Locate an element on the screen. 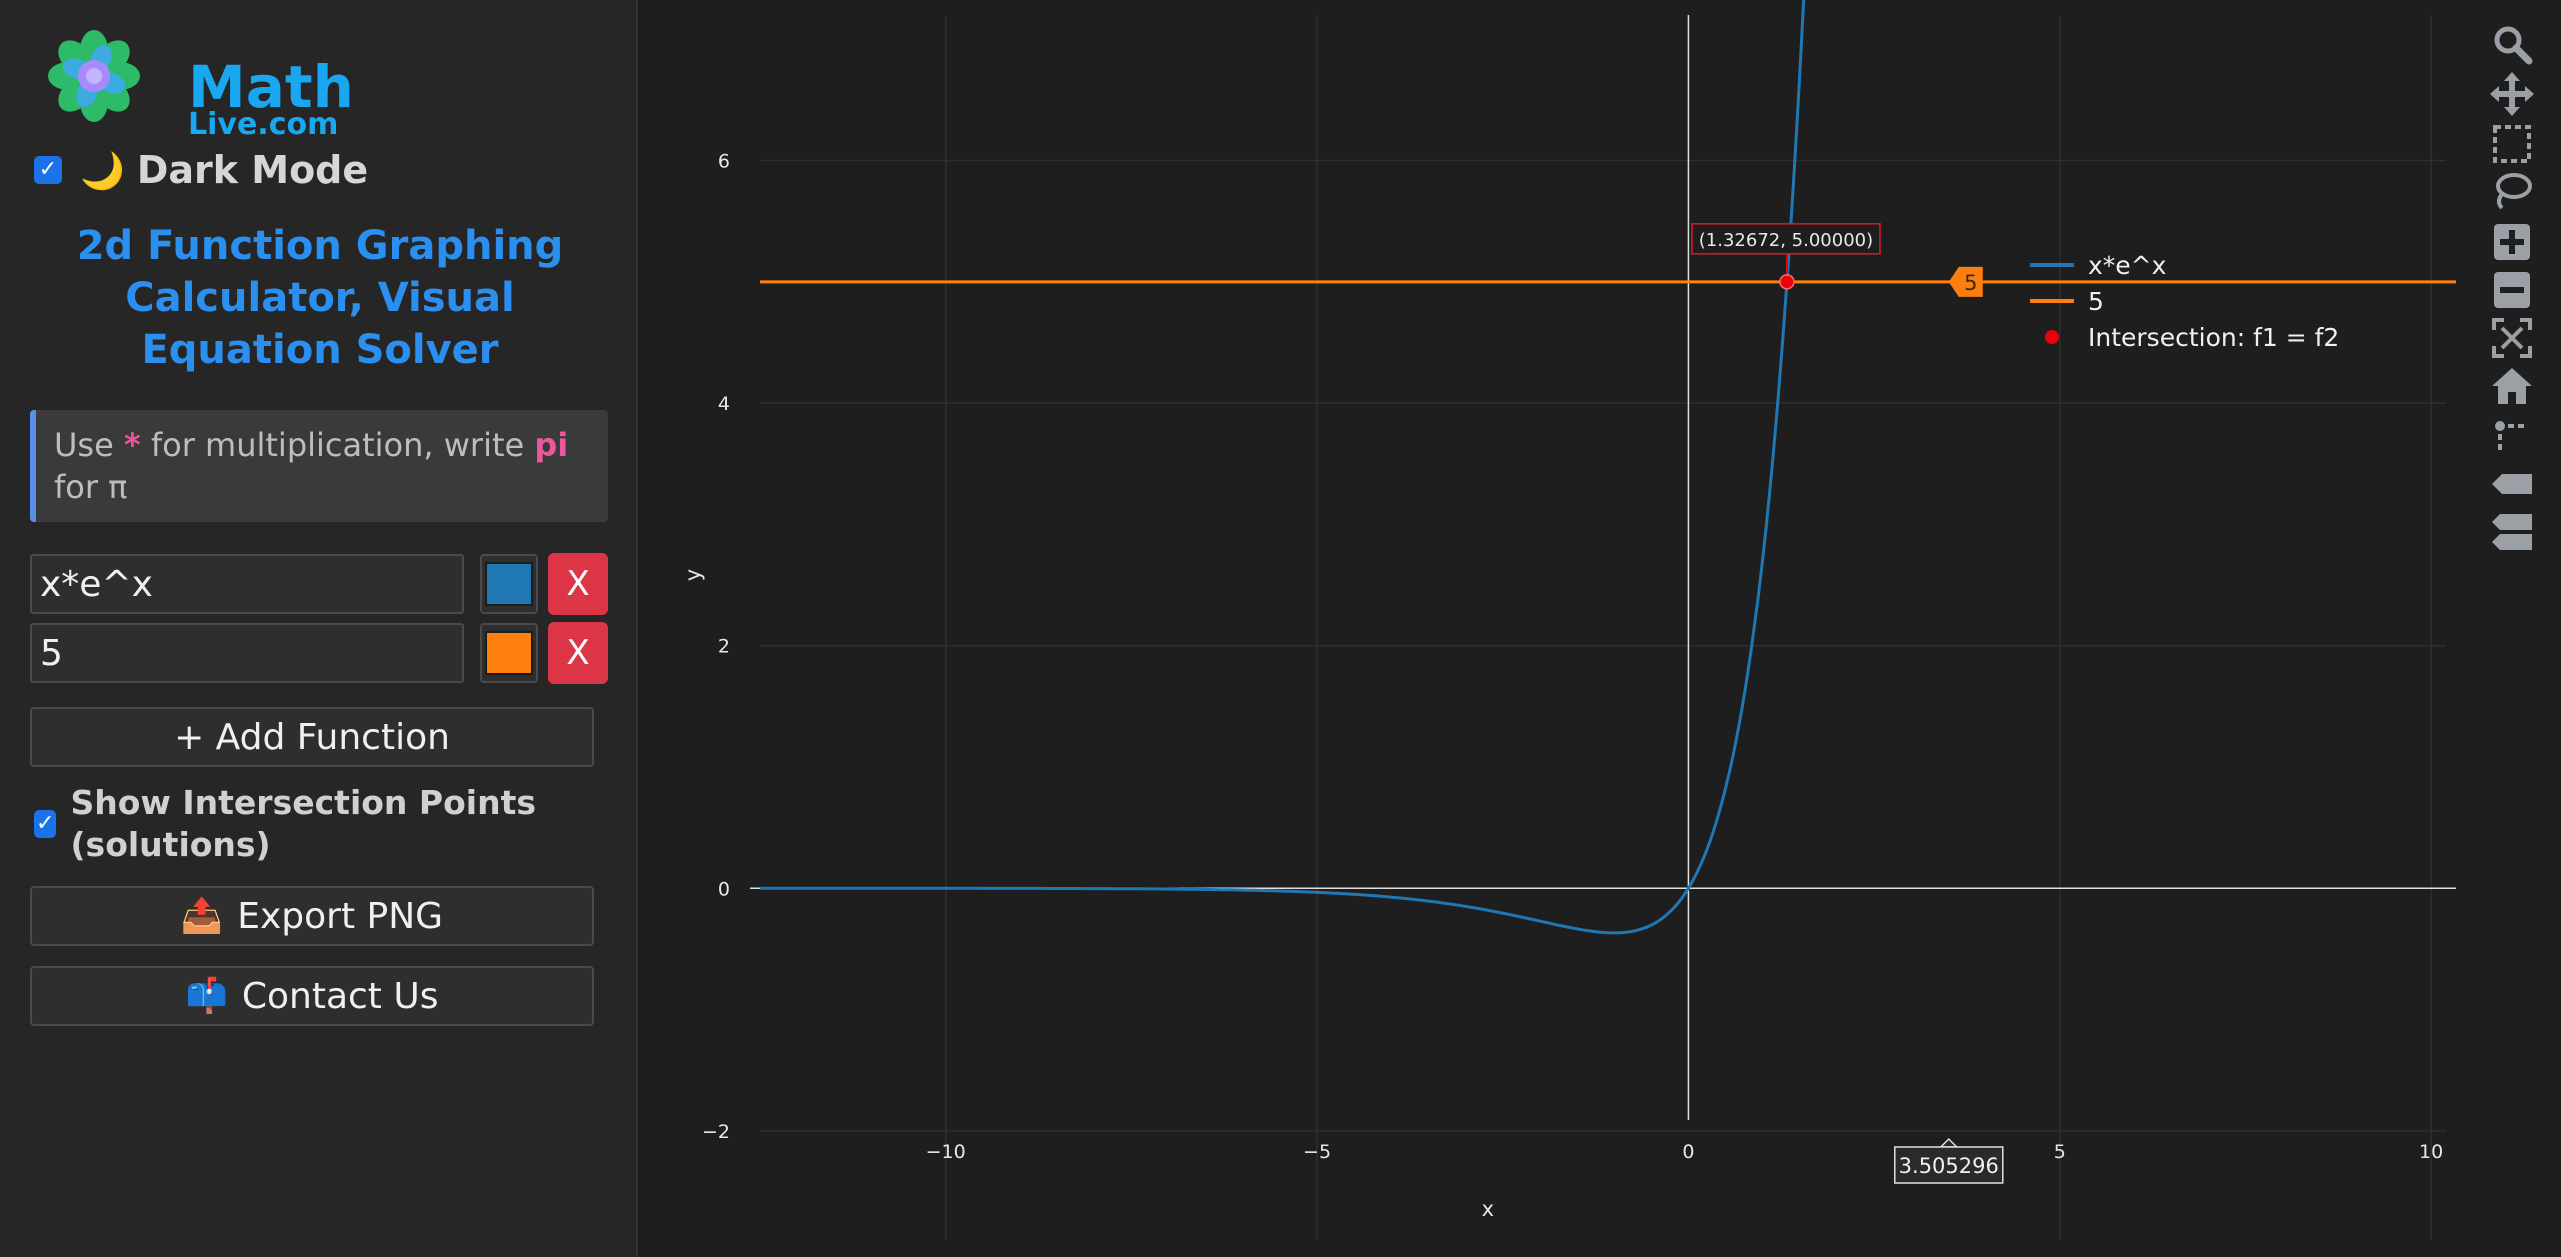 The width and height of the screenshot is (2561, 1257). y-tick-label: −2 is located at coordinates (716, 1132).